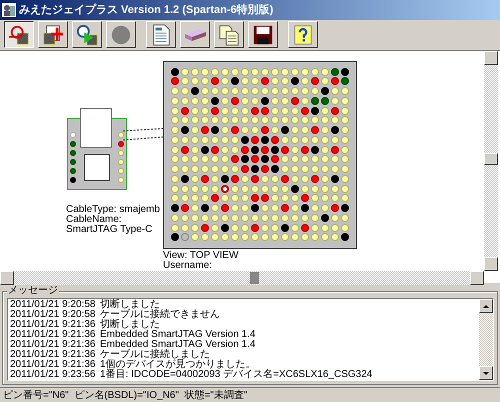  Describe the element at coordinates (146, 10) in the screenshot. I see `window-title: みえたジェイプラス Version 1.2 (Spartan-6特別版)` at that location.